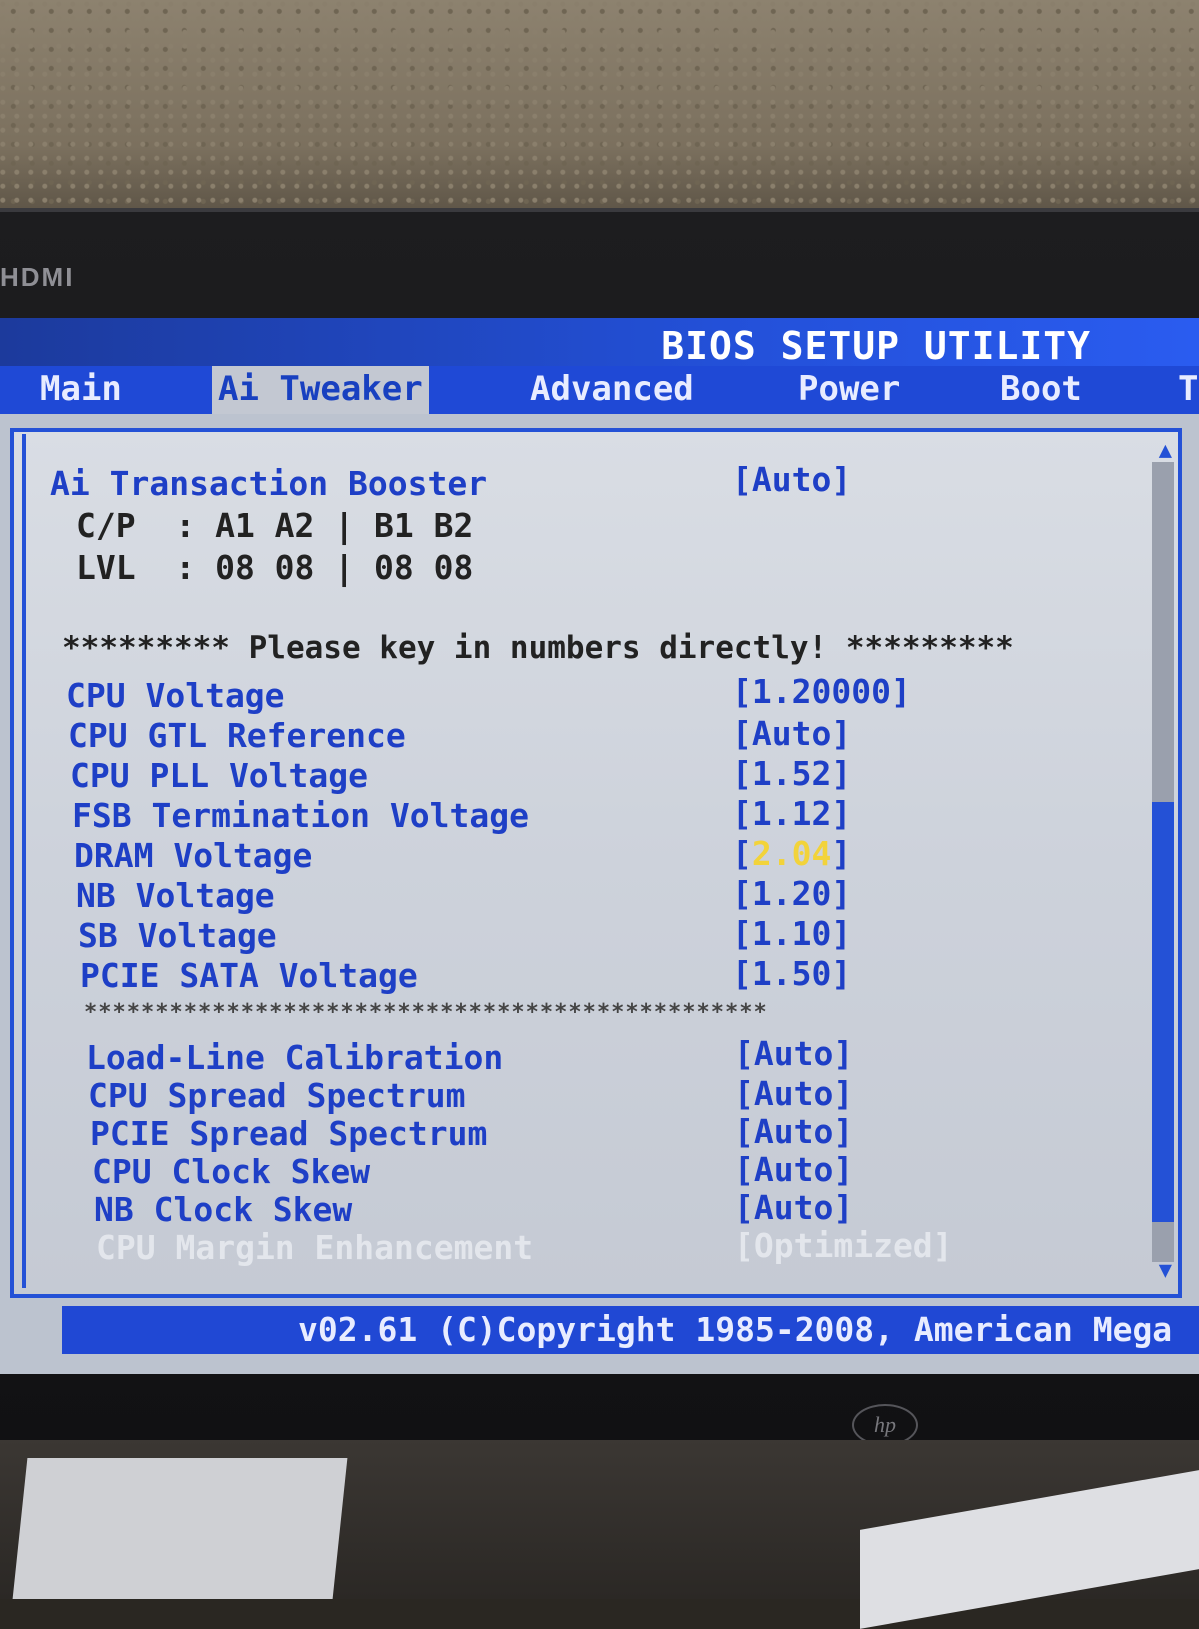  Describe the element at coordinates (37, 277) in the screenshot. I see `hdmi-port-label: HDMI` at that location.